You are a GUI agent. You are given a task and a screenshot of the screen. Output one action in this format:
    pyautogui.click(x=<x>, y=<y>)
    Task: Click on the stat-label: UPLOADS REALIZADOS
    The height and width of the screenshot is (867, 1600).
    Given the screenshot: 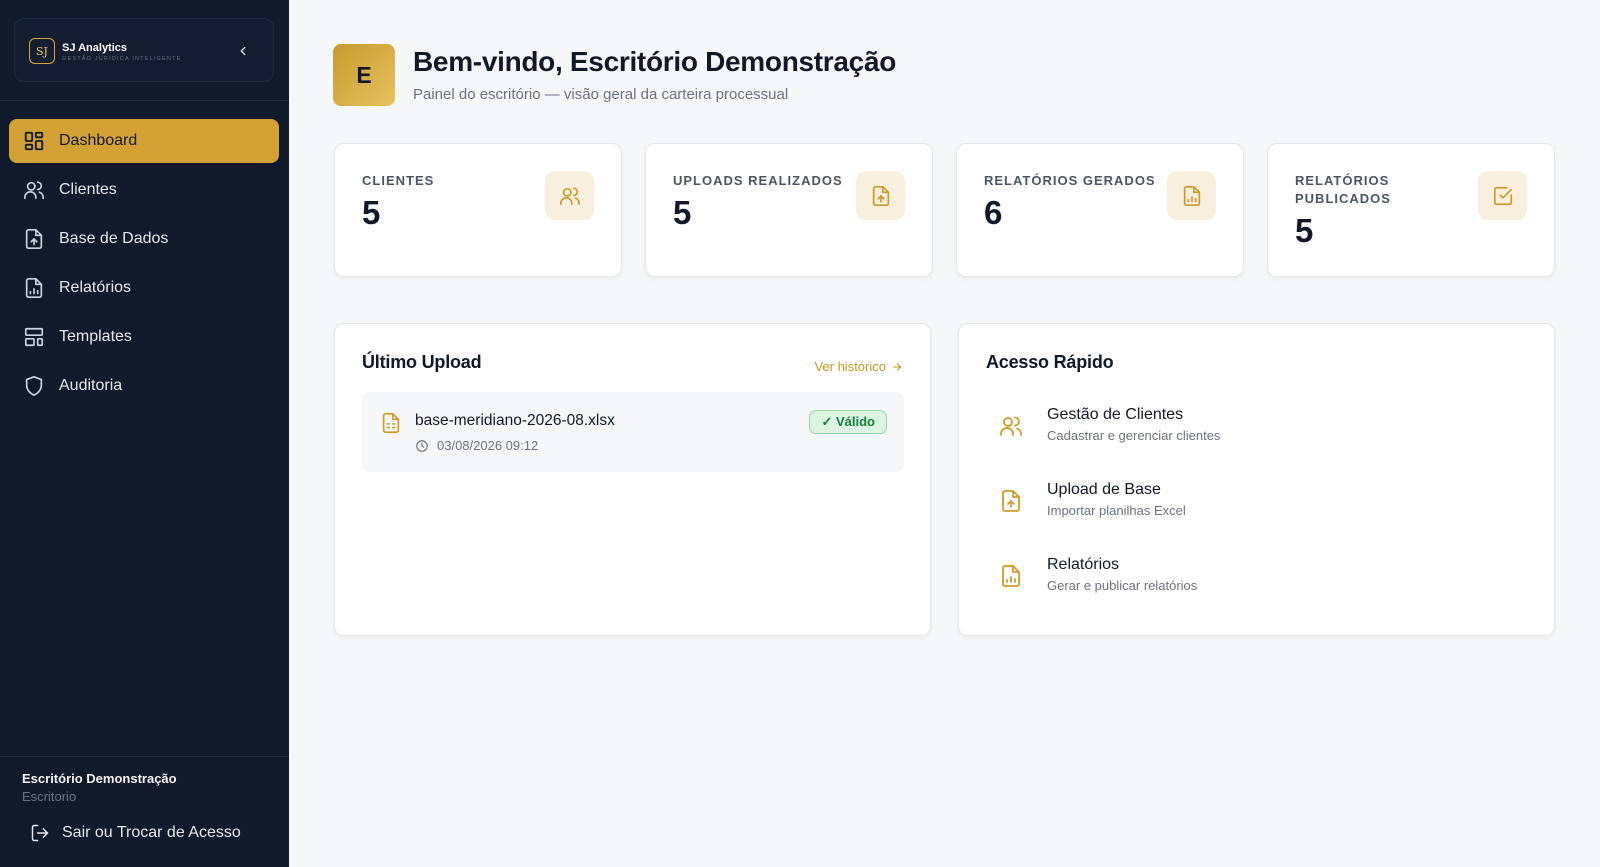 What is the action you would take?
    pyautogui.click(x=758, y=180)
    